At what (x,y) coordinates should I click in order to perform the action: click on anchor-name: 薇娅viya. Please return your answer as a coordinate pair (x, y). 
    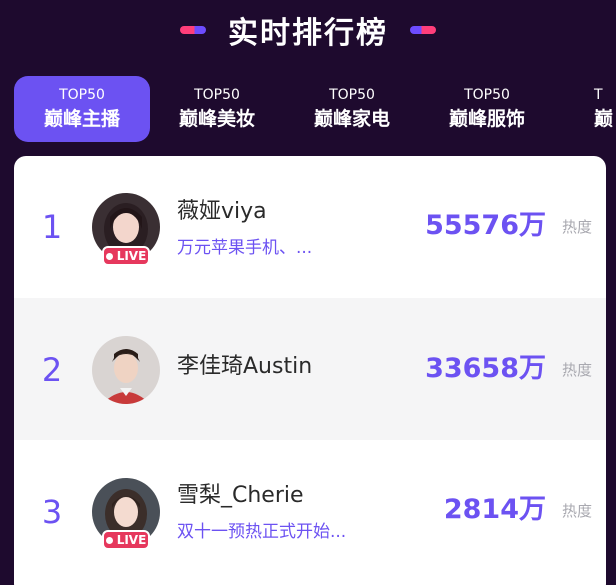
    Looking at the image, I should click on (222, 211).